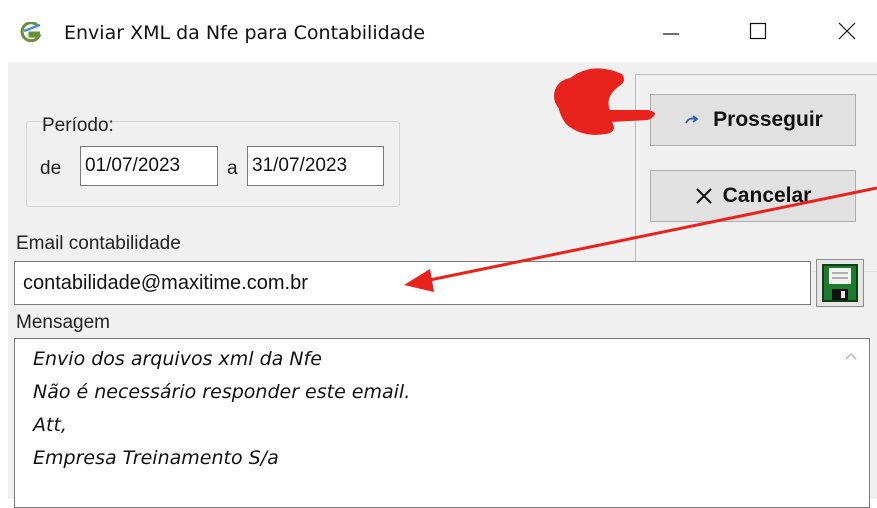 The width and height of the screenshot is (877, 508). I want to click on close-icon, so click(847, 31).